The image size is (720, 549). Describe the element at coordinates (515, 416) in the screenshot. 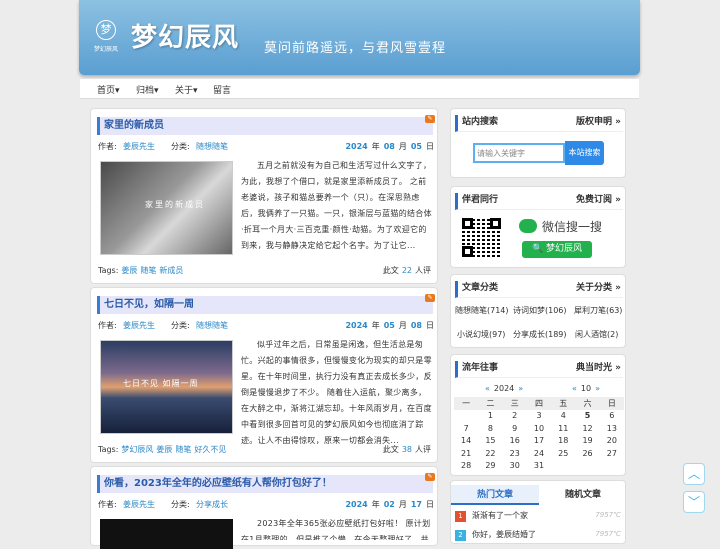

I see `calendar-day: 2` at that location.